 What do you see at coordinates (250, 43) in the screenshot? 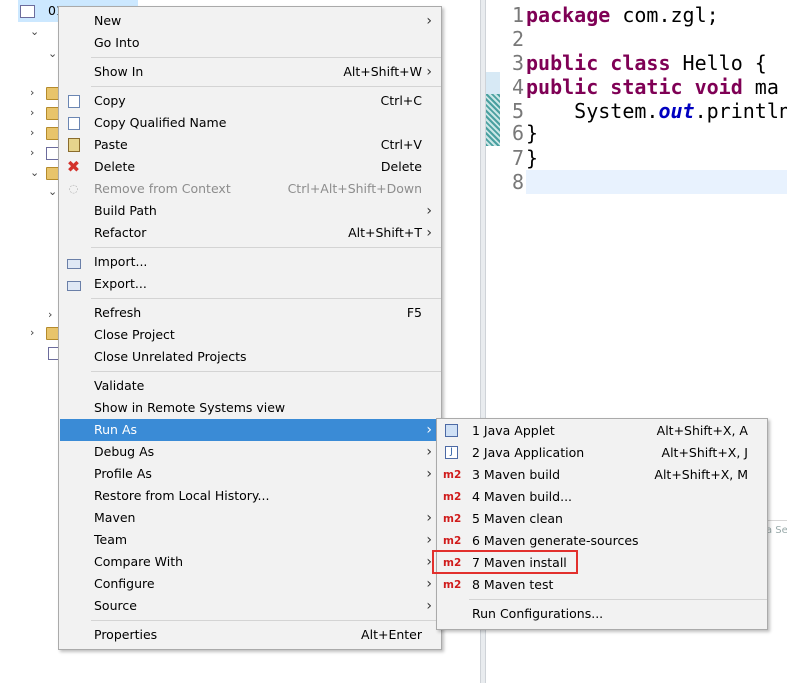
I see `menu-item-go-into: Go Into` at bounding box center [250, 43].